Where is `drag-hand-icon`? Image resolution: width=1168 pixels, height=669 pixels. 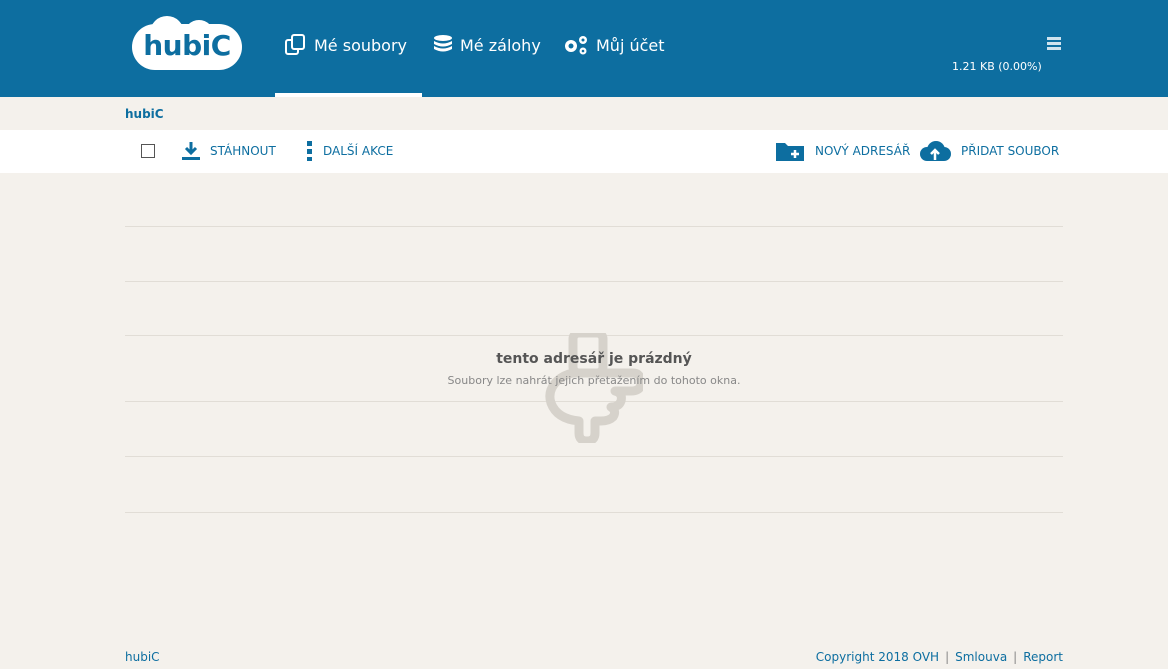 drag-hand-icon is located at coordinates (594, 388).